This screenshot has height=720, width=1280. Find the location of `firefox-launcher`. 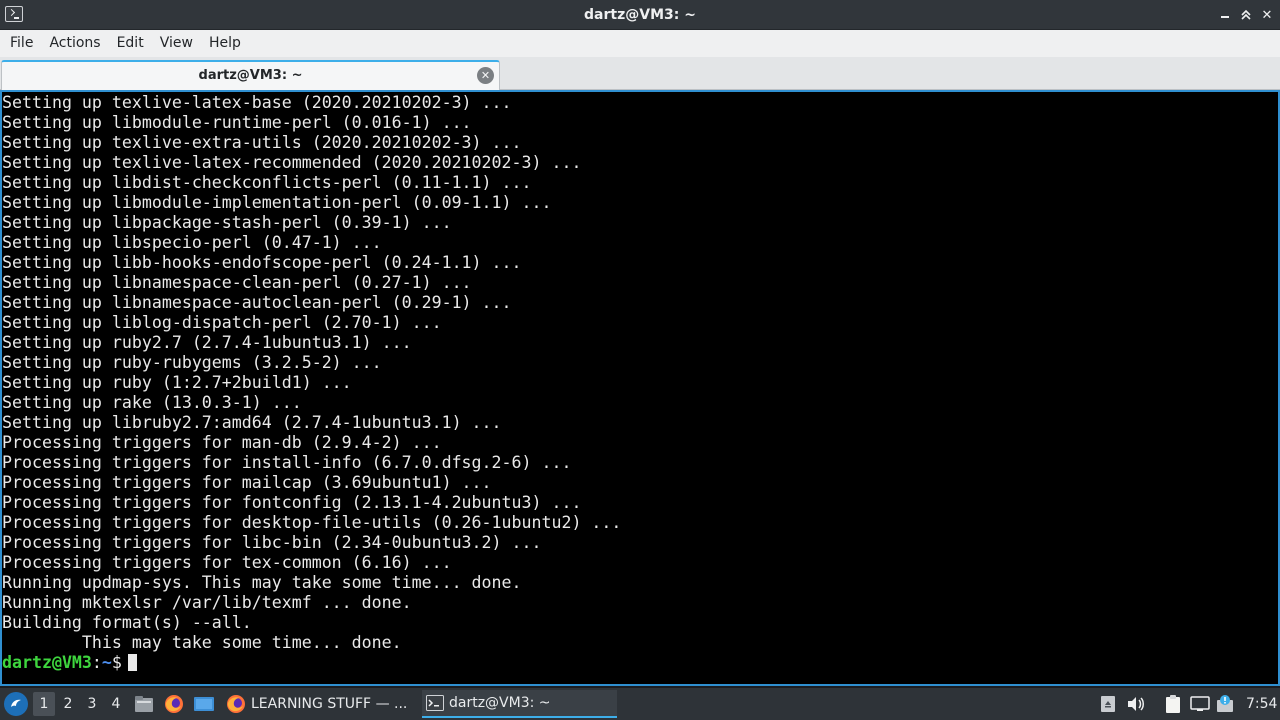

firefox-launcher is located at coordinates (174, 704).